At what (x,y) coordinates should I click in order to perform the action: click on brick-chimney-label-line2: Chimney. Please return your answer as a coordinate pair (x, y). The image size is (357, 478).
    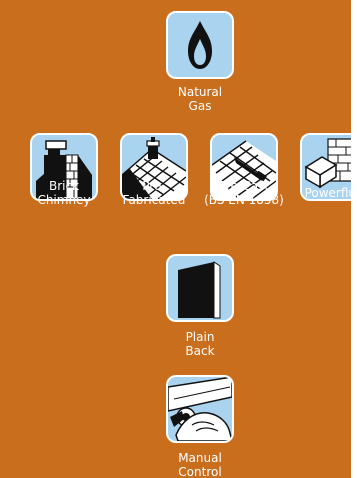
    Looking at the image, I should click on (64, 200).